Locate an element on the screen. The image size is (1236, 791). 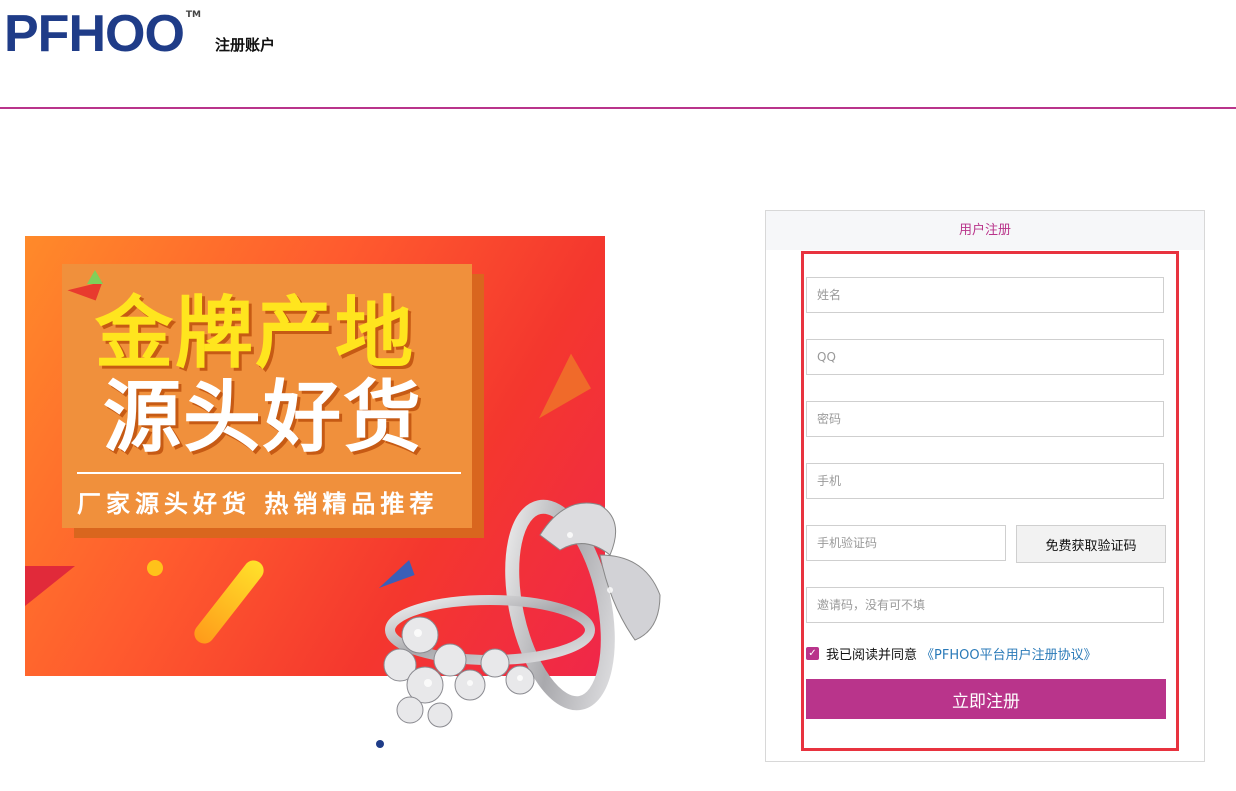
decor-stick is located at coordinates (229, 602).